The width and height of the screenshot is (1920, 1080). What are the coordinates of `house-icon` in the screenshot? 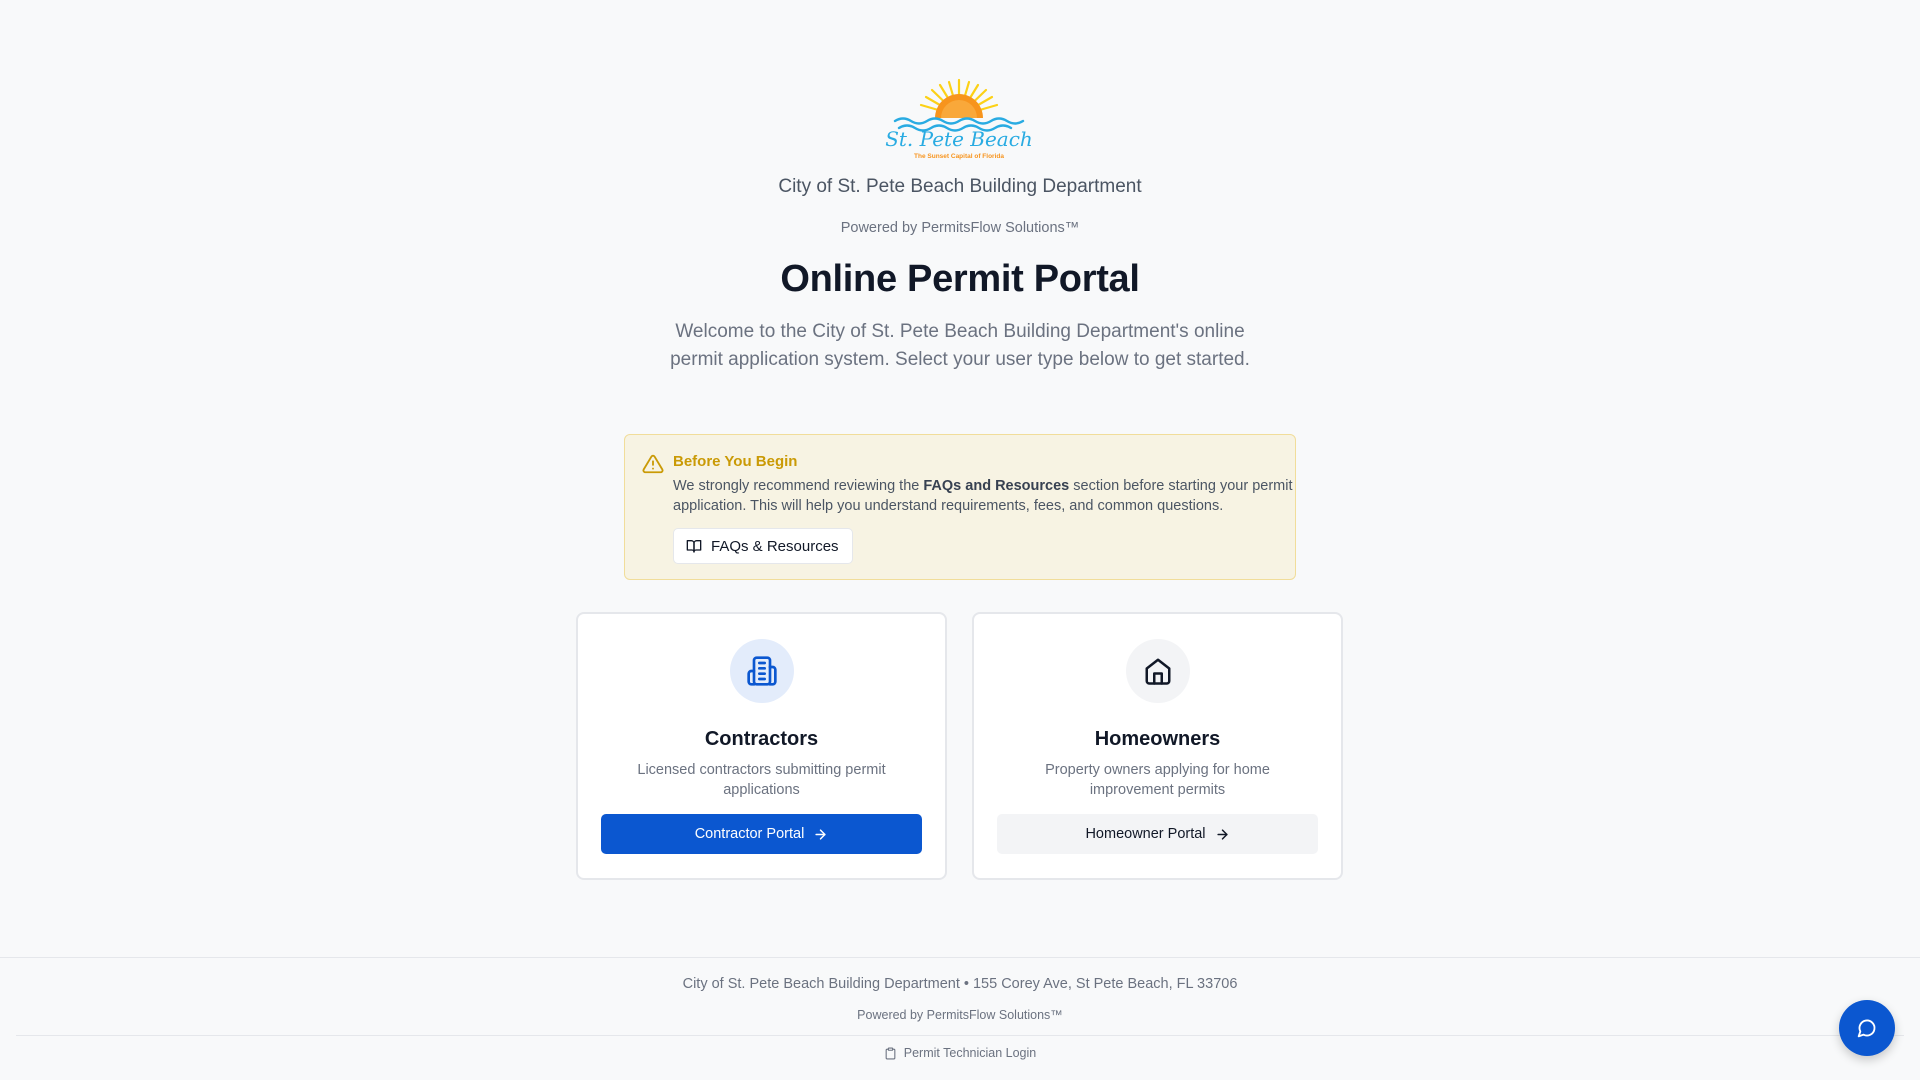 It's located at (1158, 671).